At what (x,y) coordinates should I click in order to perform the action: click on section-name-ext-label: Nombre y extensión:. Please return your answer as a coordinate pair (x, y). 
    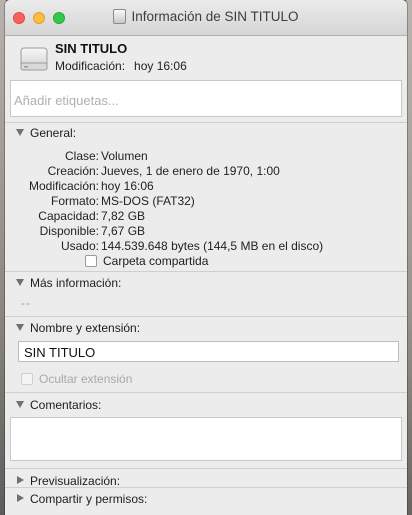
    Looking at the image, I should click on (85, 328).